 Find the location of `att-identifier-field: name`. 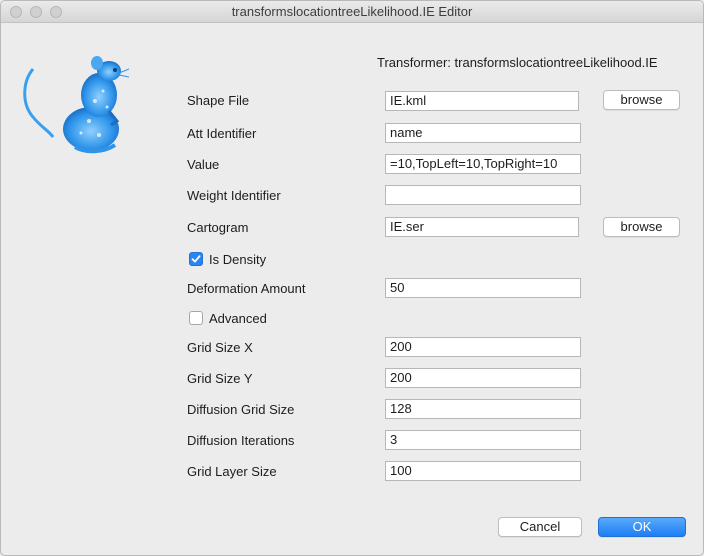

att-identifier-field: name is located at coordinates (483, 133).